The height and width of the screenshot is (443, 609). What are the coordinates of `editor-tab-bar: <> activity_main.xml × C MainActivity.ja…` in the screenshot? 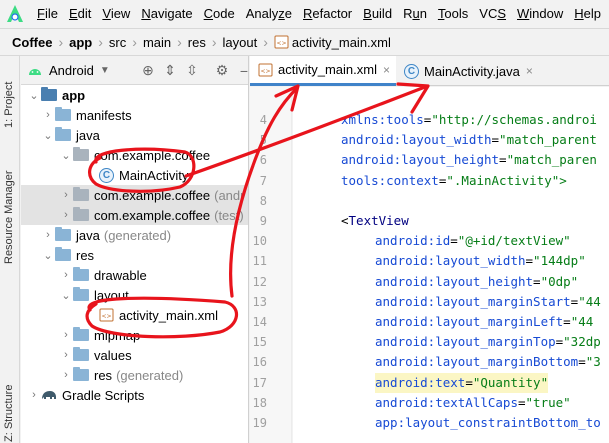 It's located at (429, 71).